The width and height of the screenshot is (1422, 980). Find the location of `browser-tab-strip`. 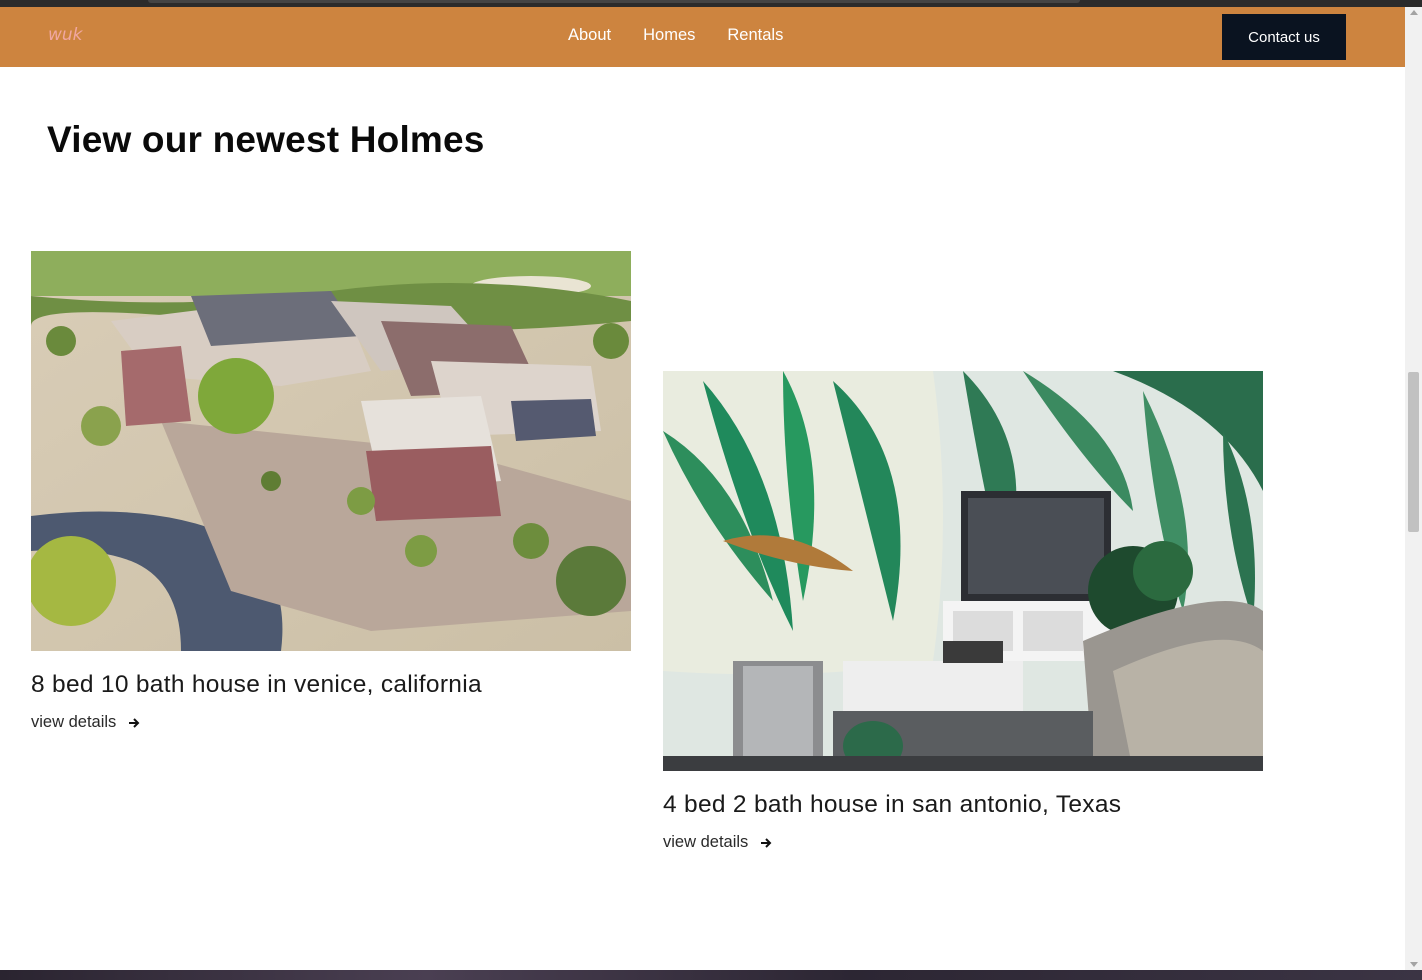

browser-tab-strip is located at coordinates (614, 1).